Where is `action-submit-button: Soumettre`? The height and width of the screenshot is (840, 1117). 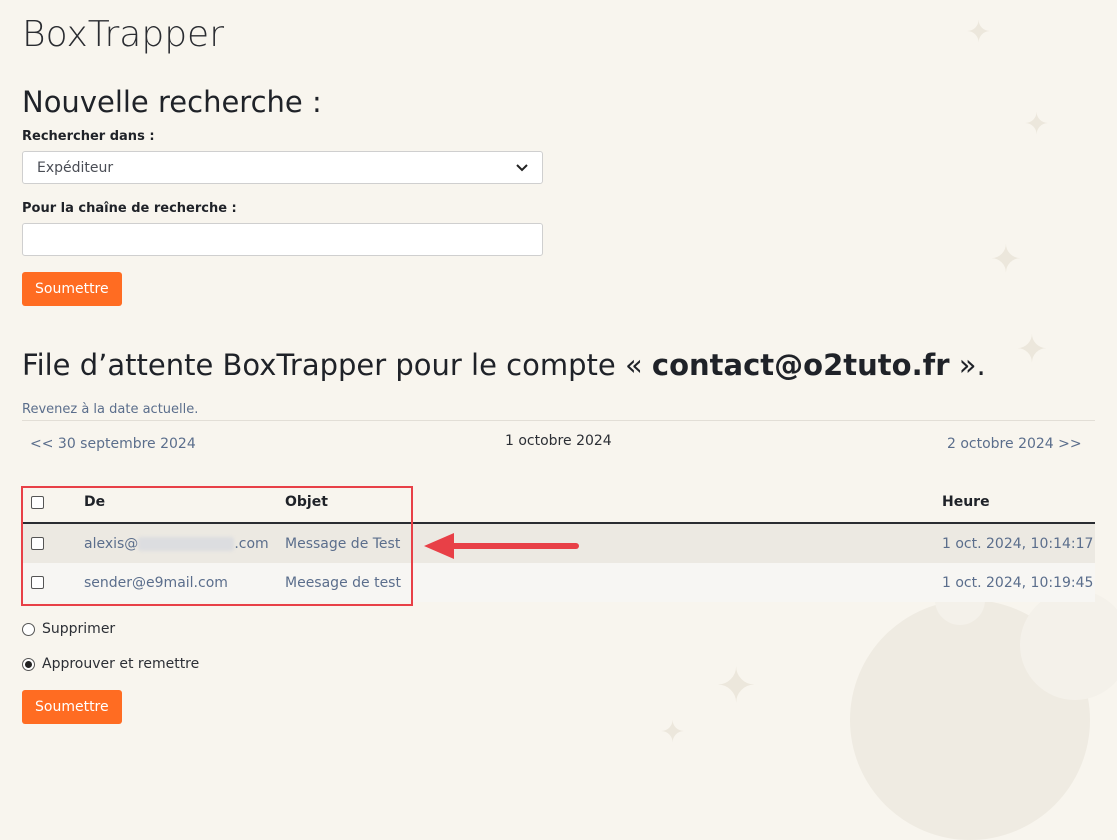 action-submit-button: Soumettre is located at coordinates (72, 707).